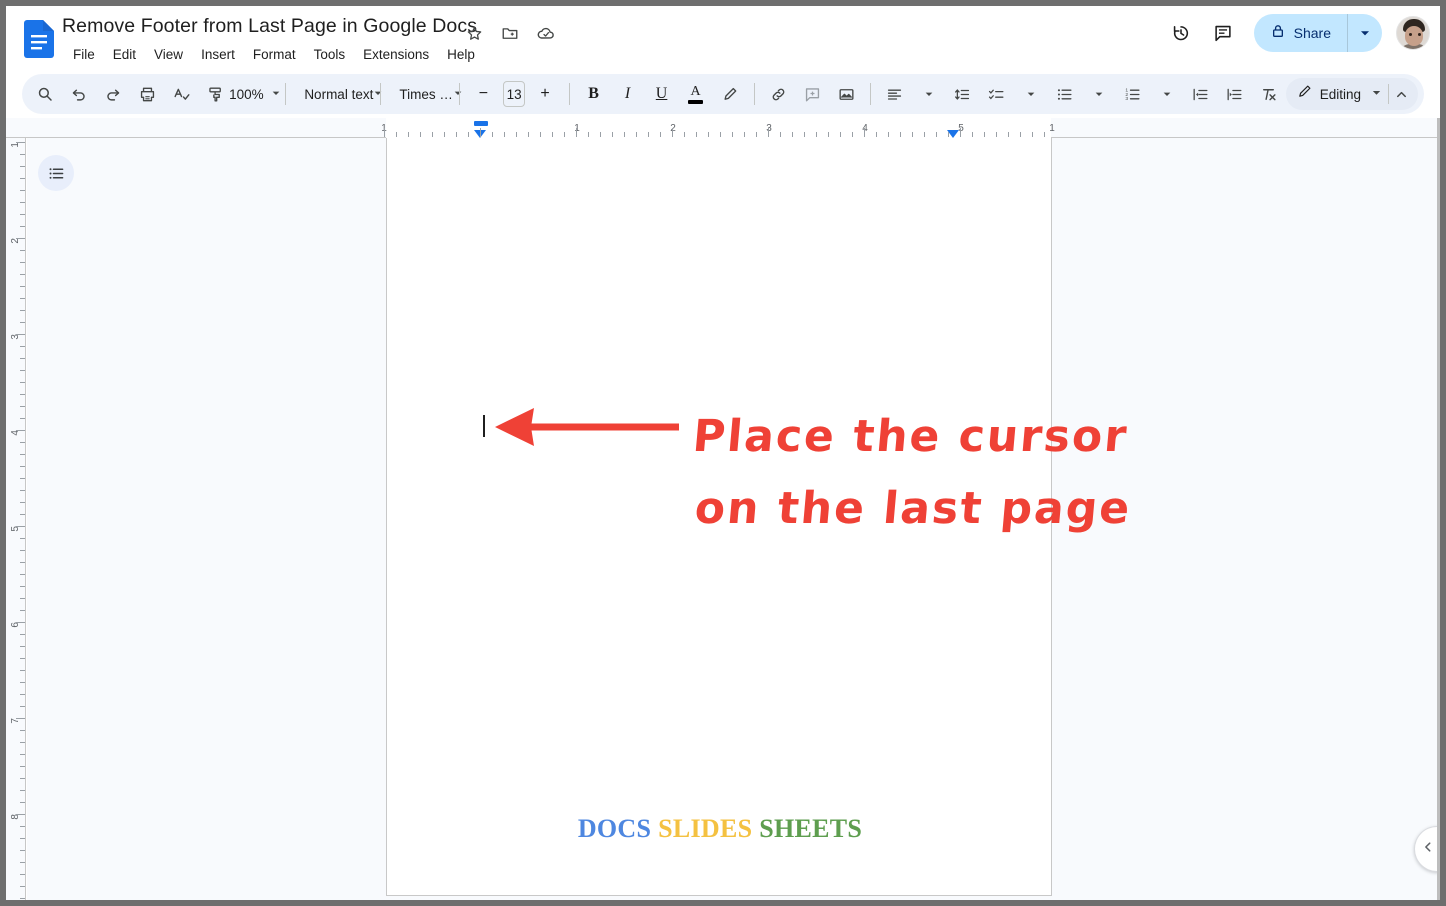  I want to click on bold-label: B, so click(593, 93).